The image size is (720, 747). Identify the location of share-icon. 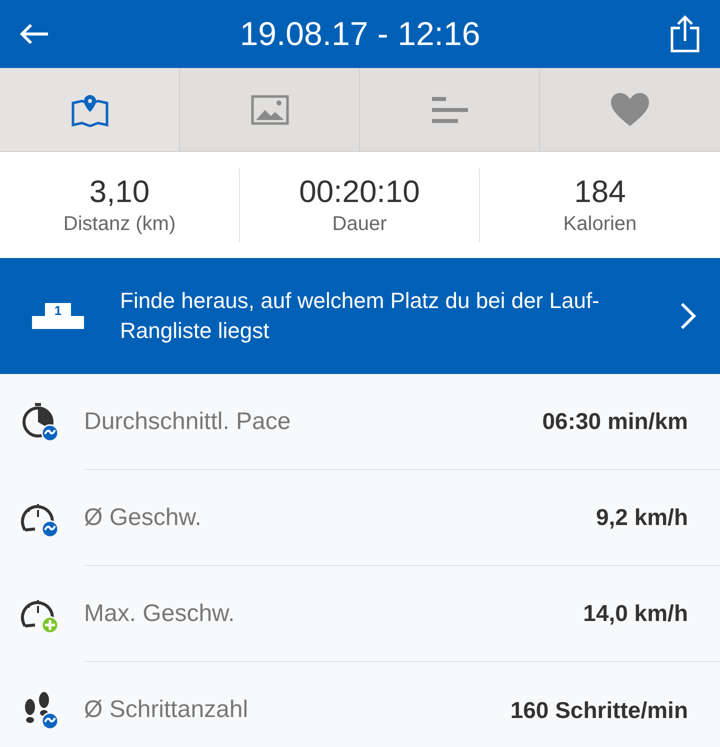
(685, 34).